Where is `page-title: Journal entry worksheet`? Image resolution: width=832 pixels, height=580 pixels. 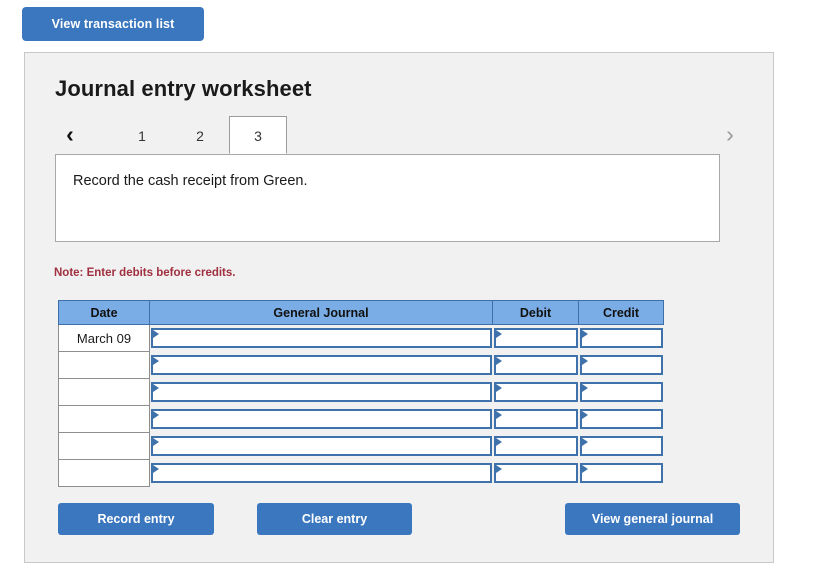
page-title: Journal entry worksheet is located at coordinates (183, 88).